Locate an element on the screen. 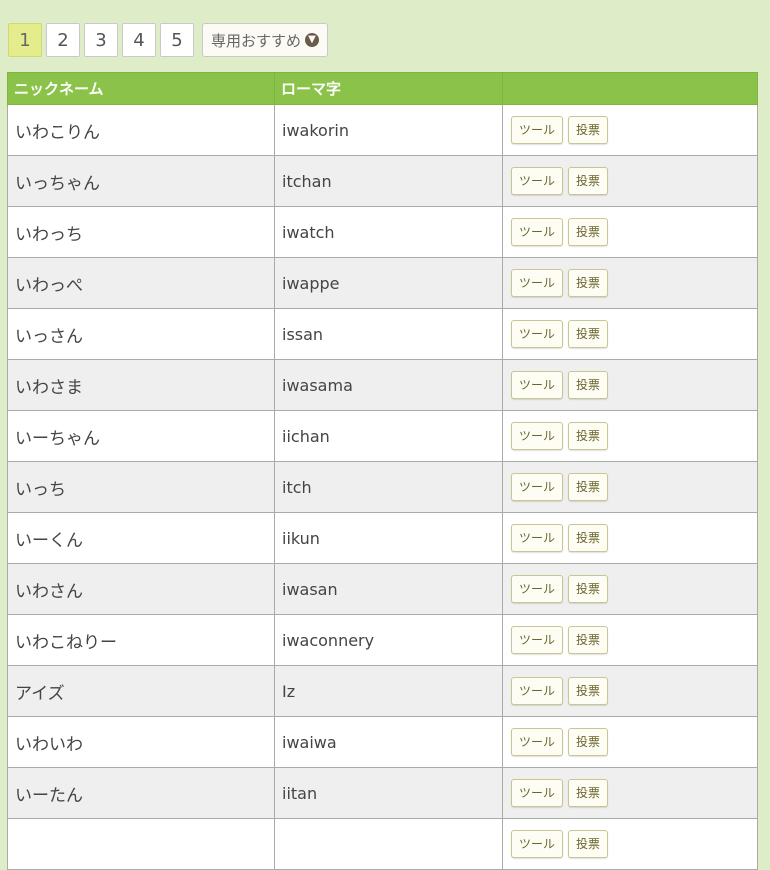 Image resolution: width=770 pixels, height=870 pixels. table-row: いっちゃん itchan ツール 投票 is located at coordinates (382, 181).